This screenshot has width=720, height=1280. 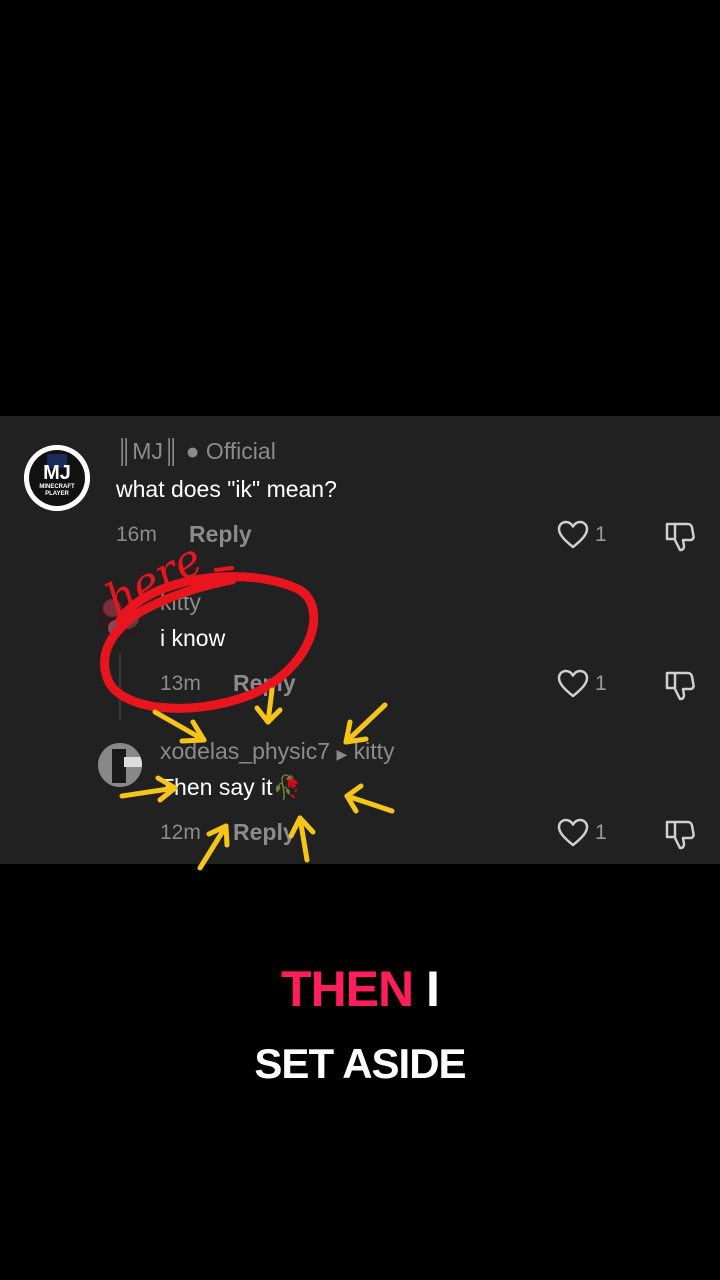 I want to click on comment-time: 16m, so click(x=136, y=534).